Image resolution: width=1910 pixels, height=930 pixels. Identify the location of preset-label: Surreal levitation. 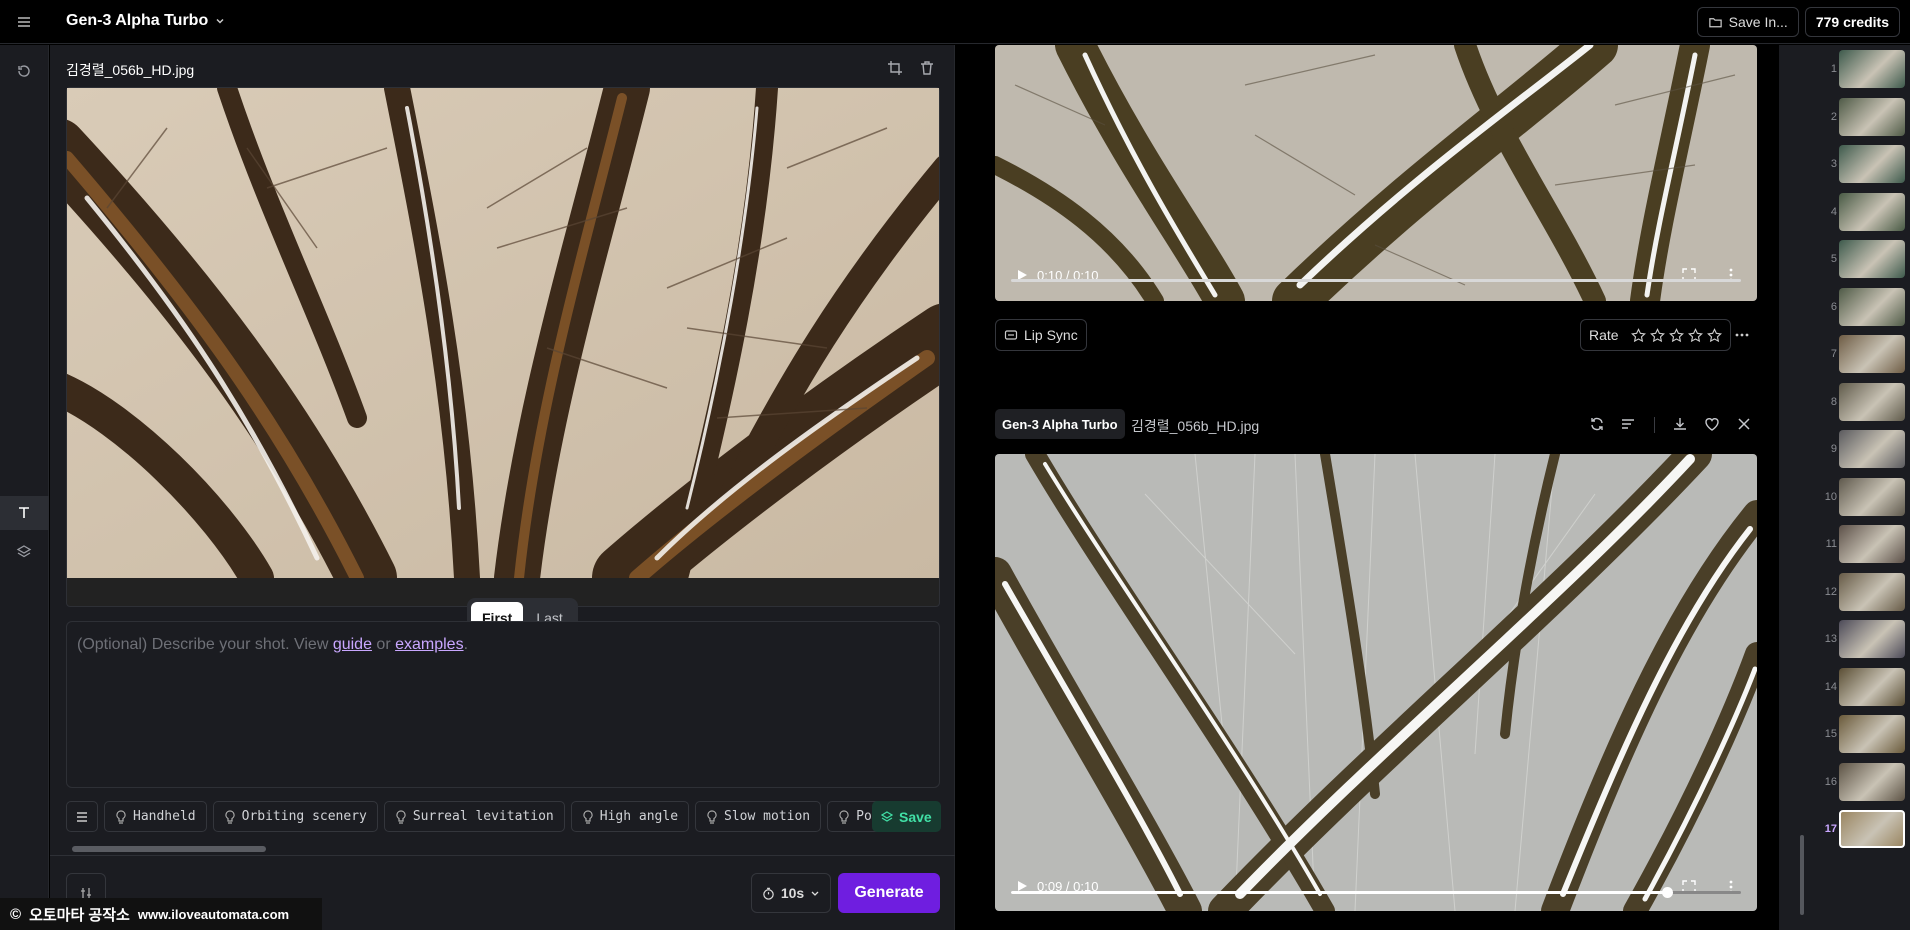
(483, 816).